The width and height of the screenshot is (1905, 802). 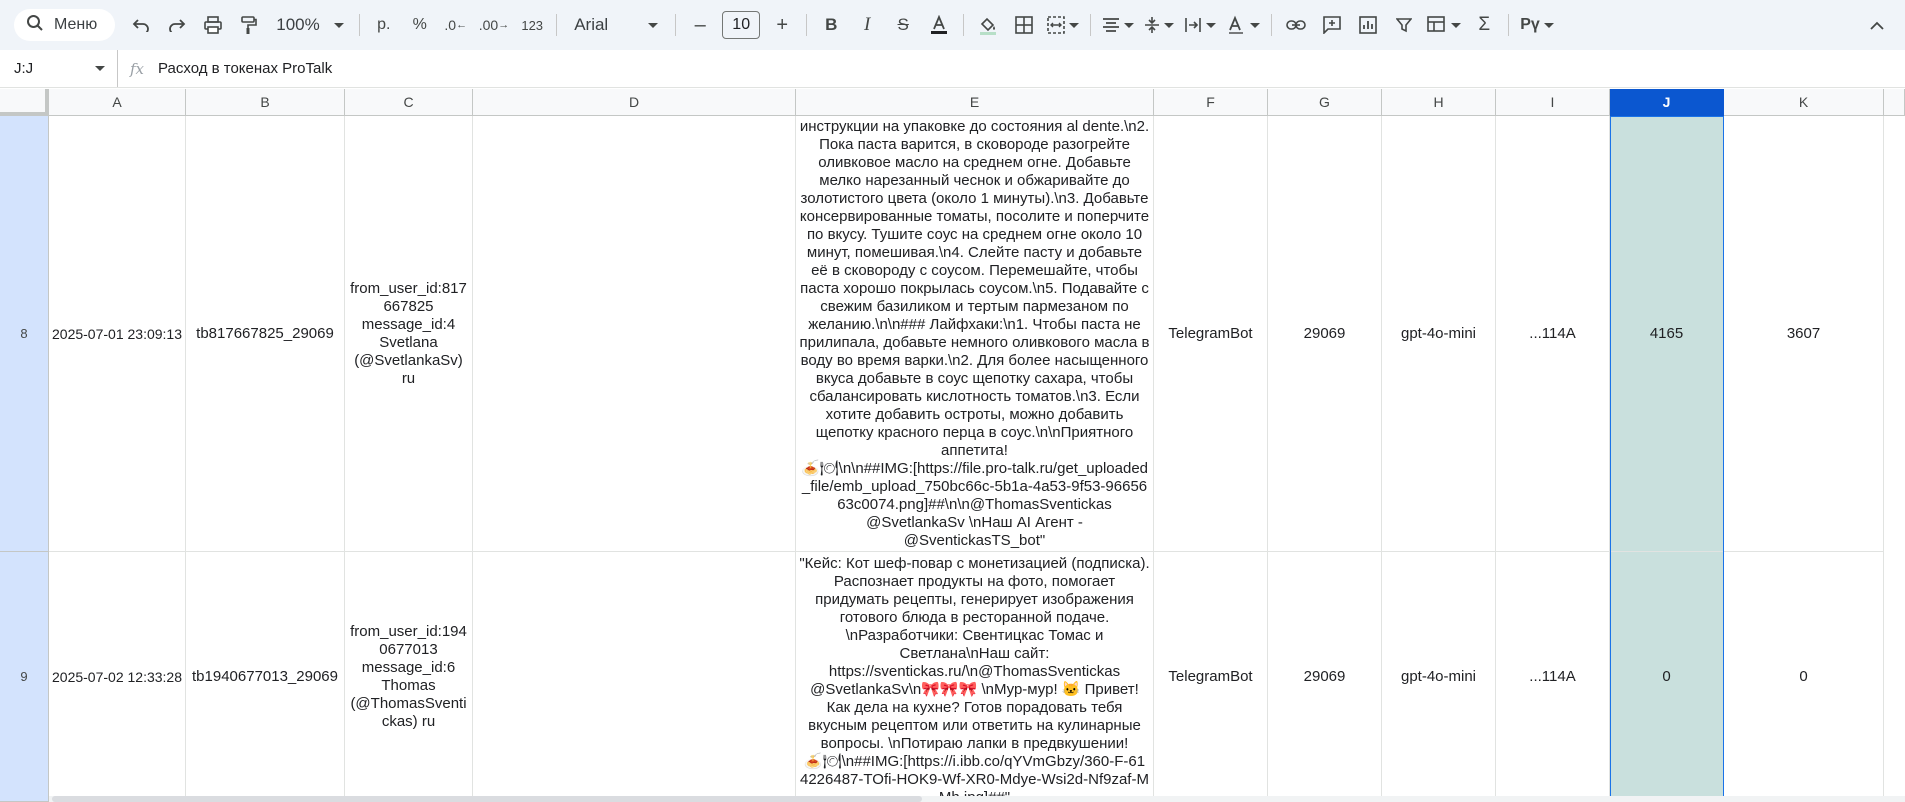 What do you see at coordinates (741, 25) in the screenshot?
I see `font-size-input: 10` at bounding box center [741, 25].